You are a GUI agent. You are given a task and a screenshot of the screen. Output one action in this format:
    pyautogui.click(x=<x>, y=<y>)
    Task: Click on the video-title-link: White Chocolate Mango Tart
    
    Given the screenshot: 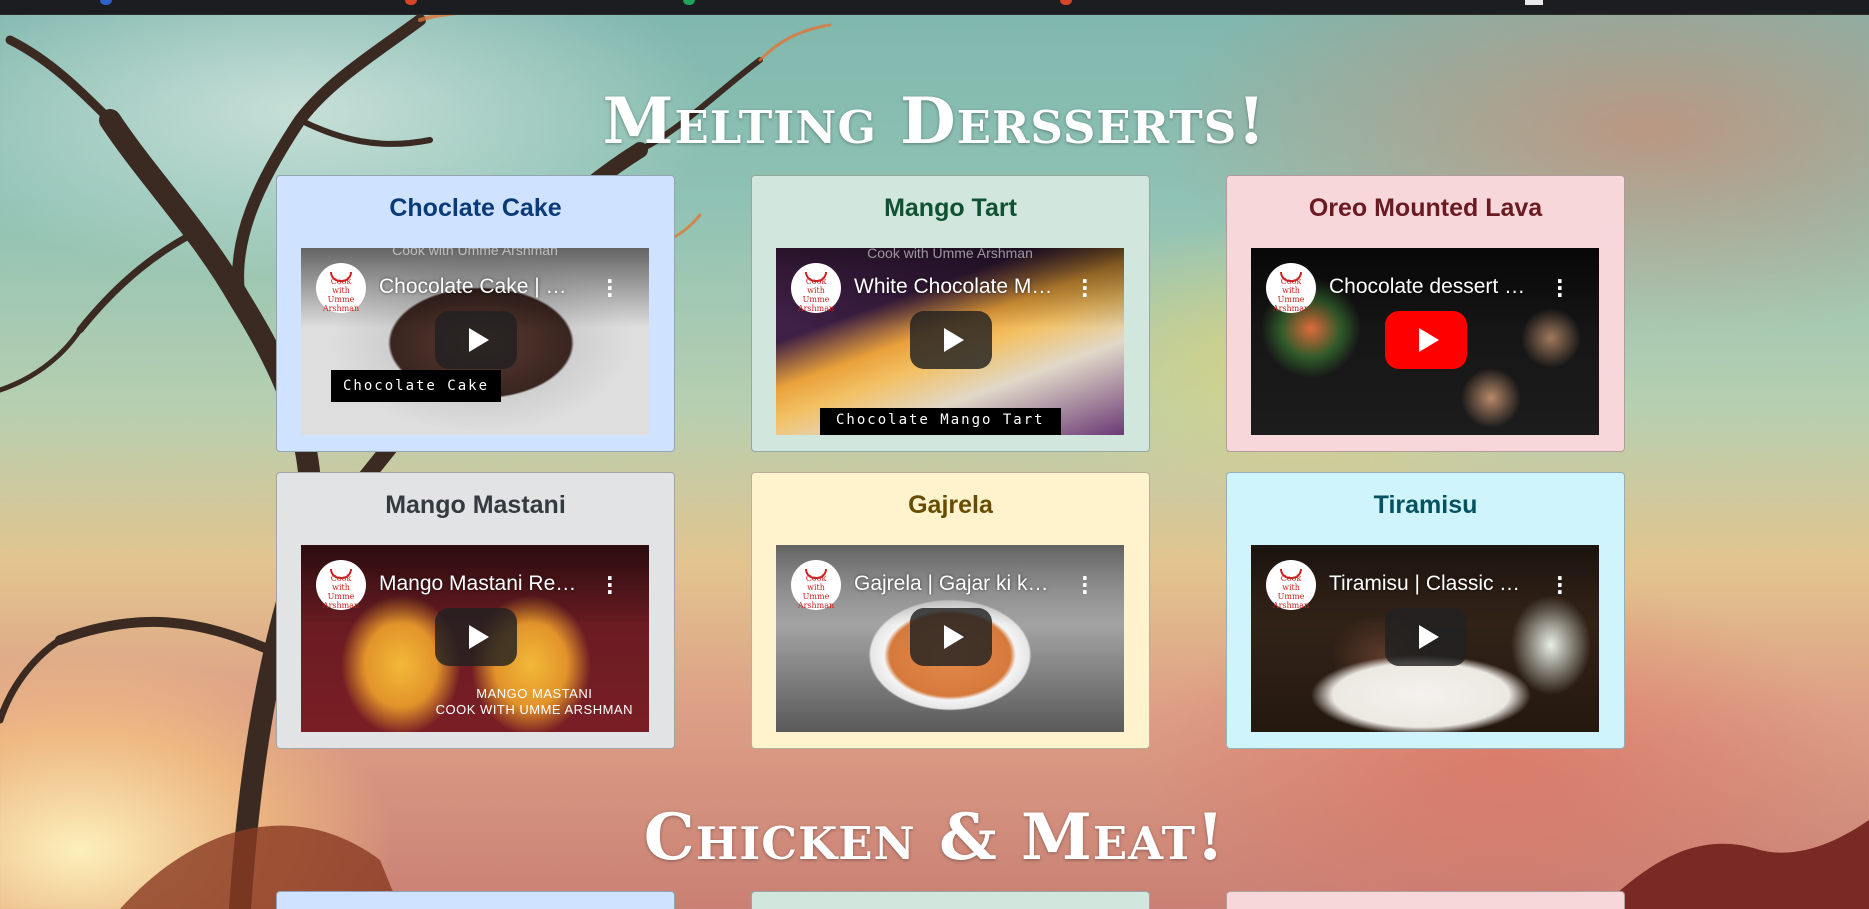 What is the action you would take?
    pyautogui.click(x=954, y=287)
    